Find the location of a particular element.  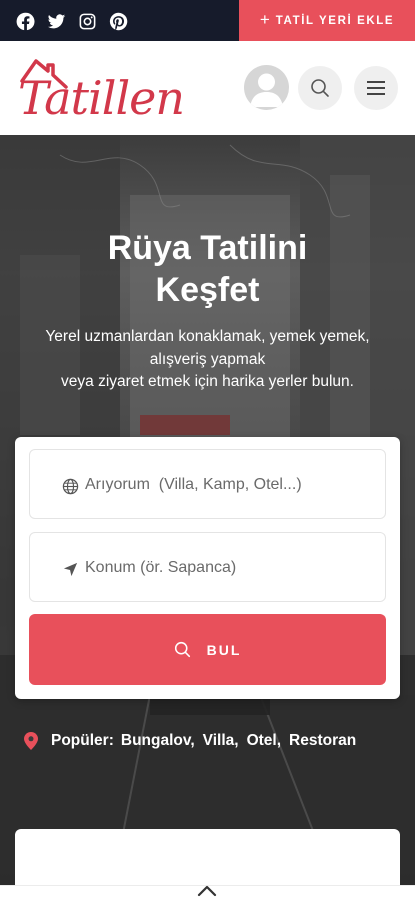

twitter-icon is located at coordinates (56, 21).